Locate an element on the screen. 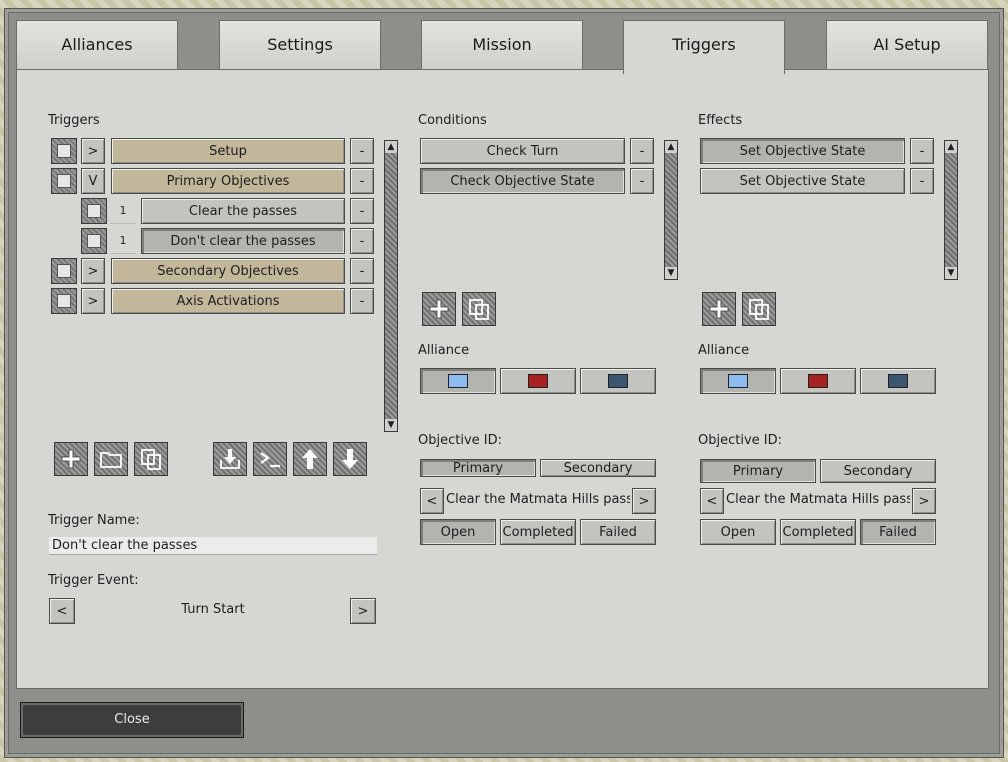 The width and height of the screenshot is (1008, 762). condition-objective-value: Clear the Matmata Hills passes is located at coordinates (538, 499).